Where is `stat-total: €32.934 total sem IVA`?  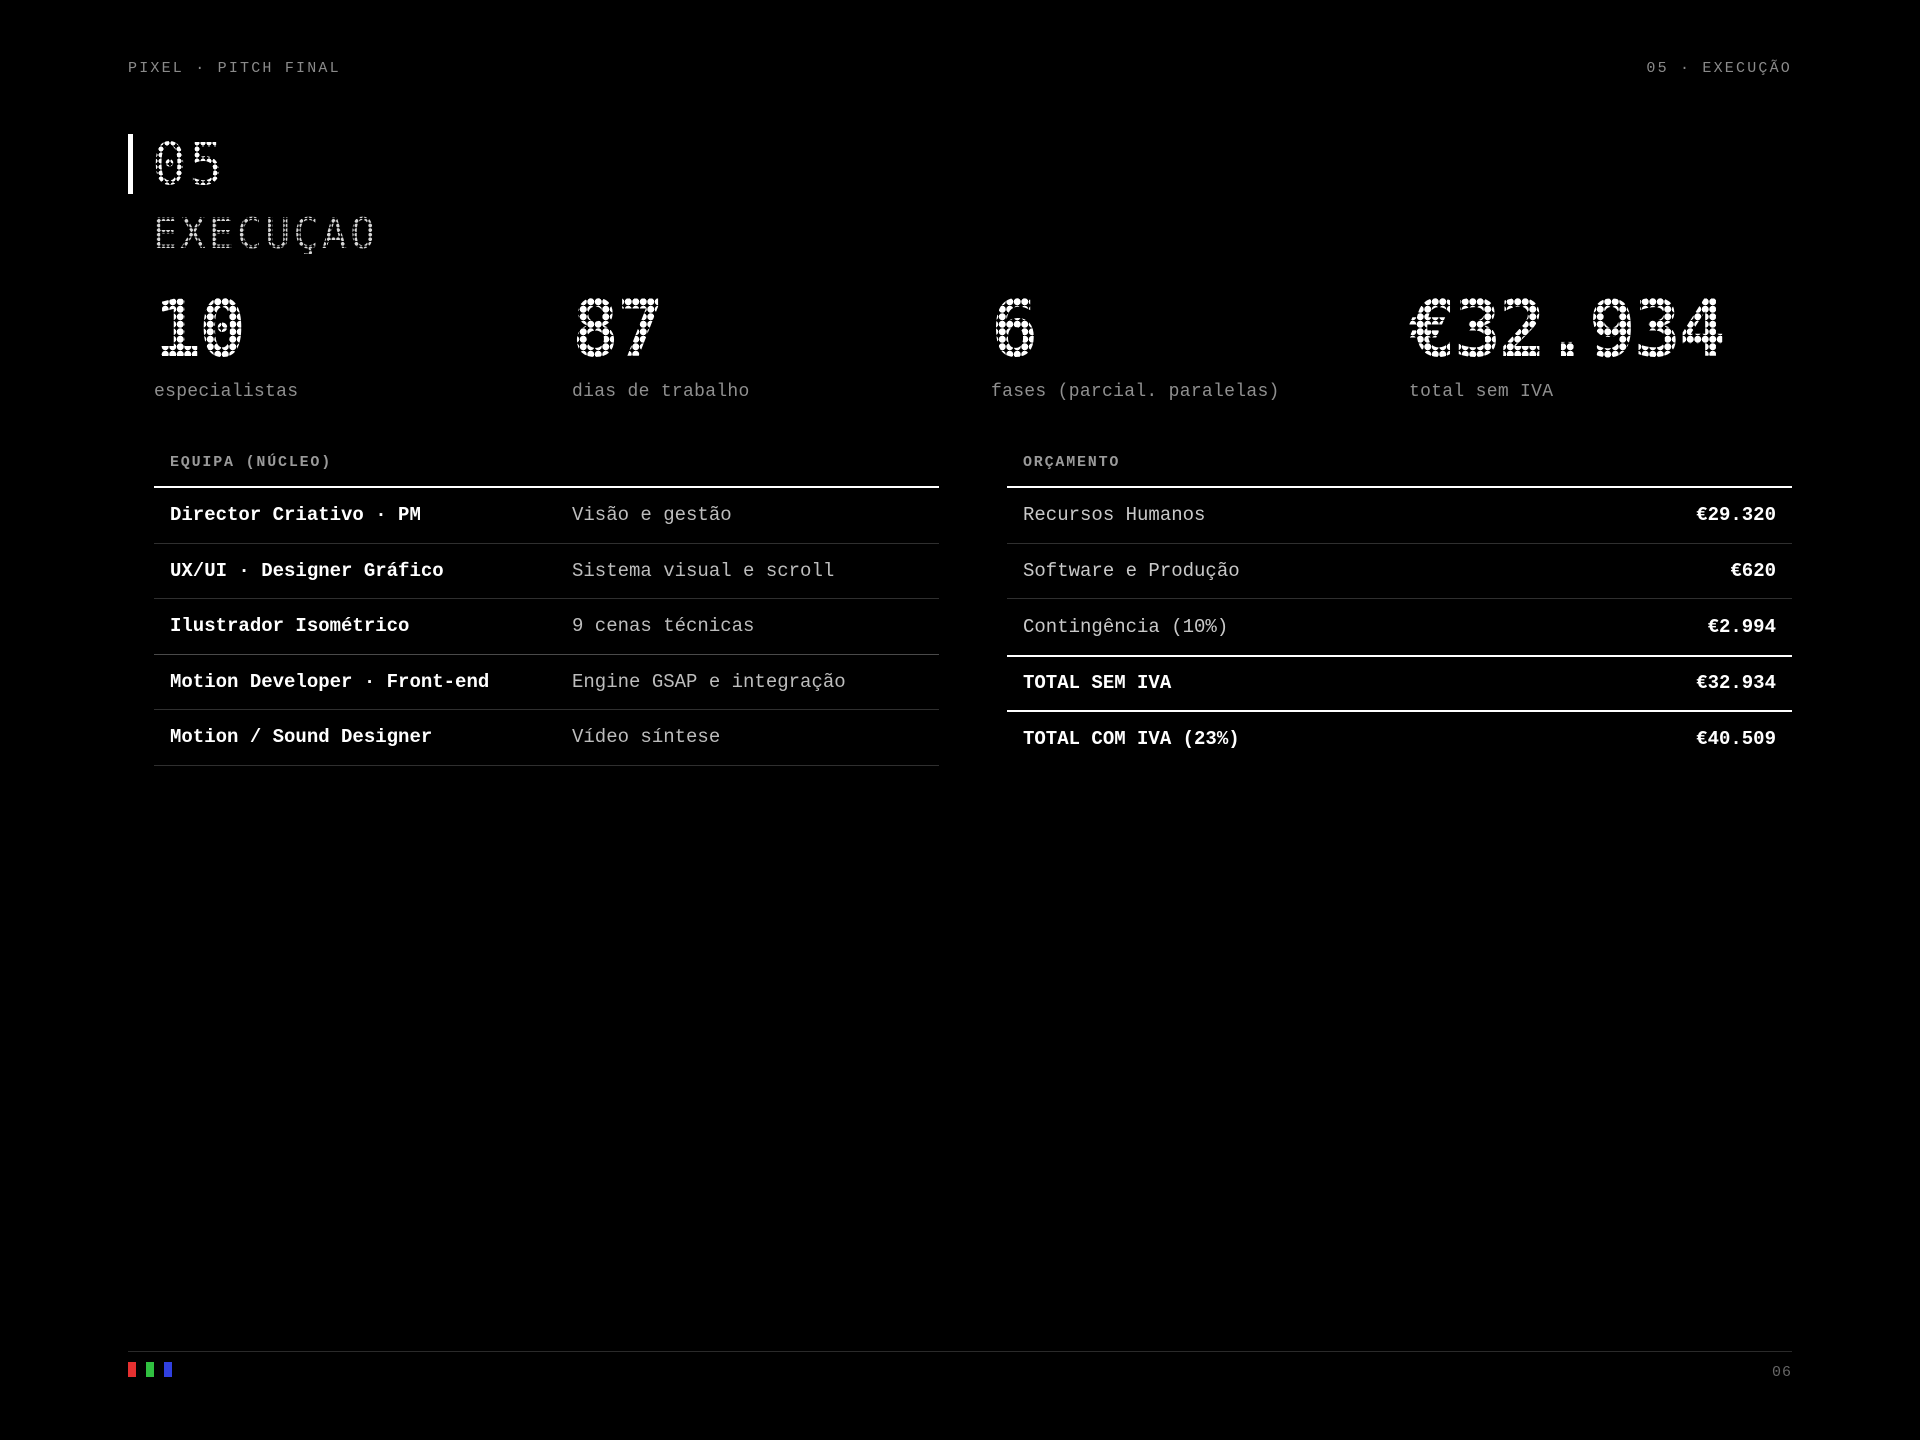 stat-total: €32.934 total sem IVA is located at coordinates (1567, 343).